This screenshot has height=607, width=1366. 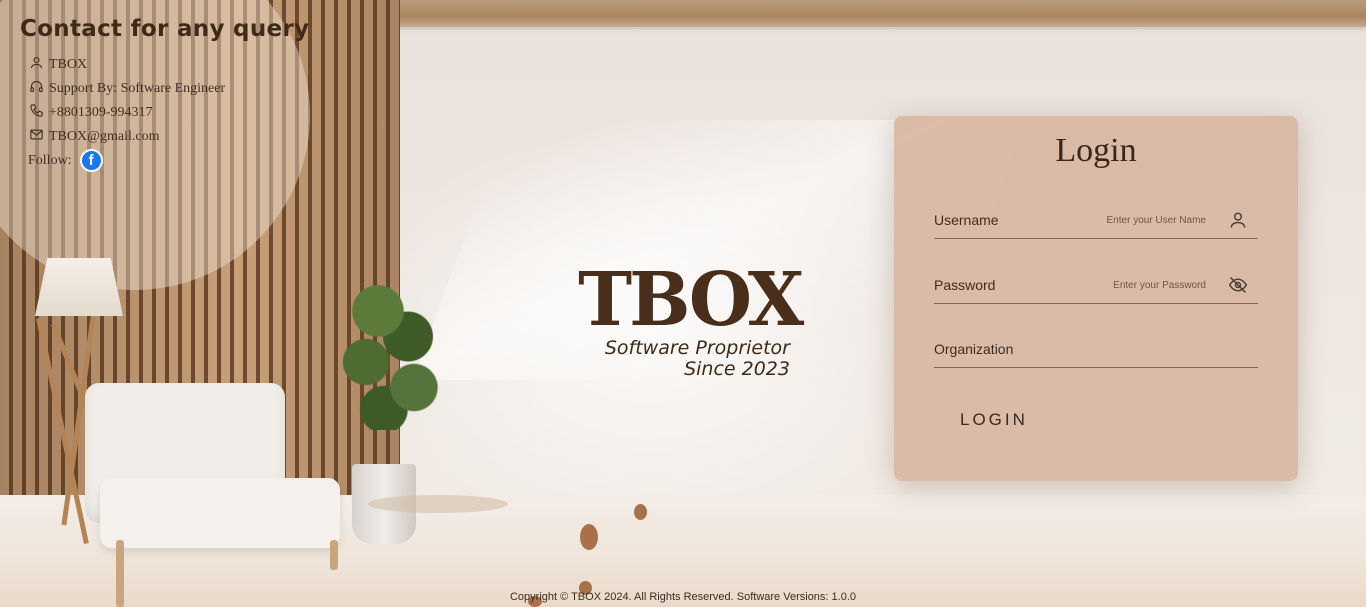 What do you see at coordinates (1096, 150) in the screenshot?
I see `login-title: Login` at bounding box center [1096, 150].